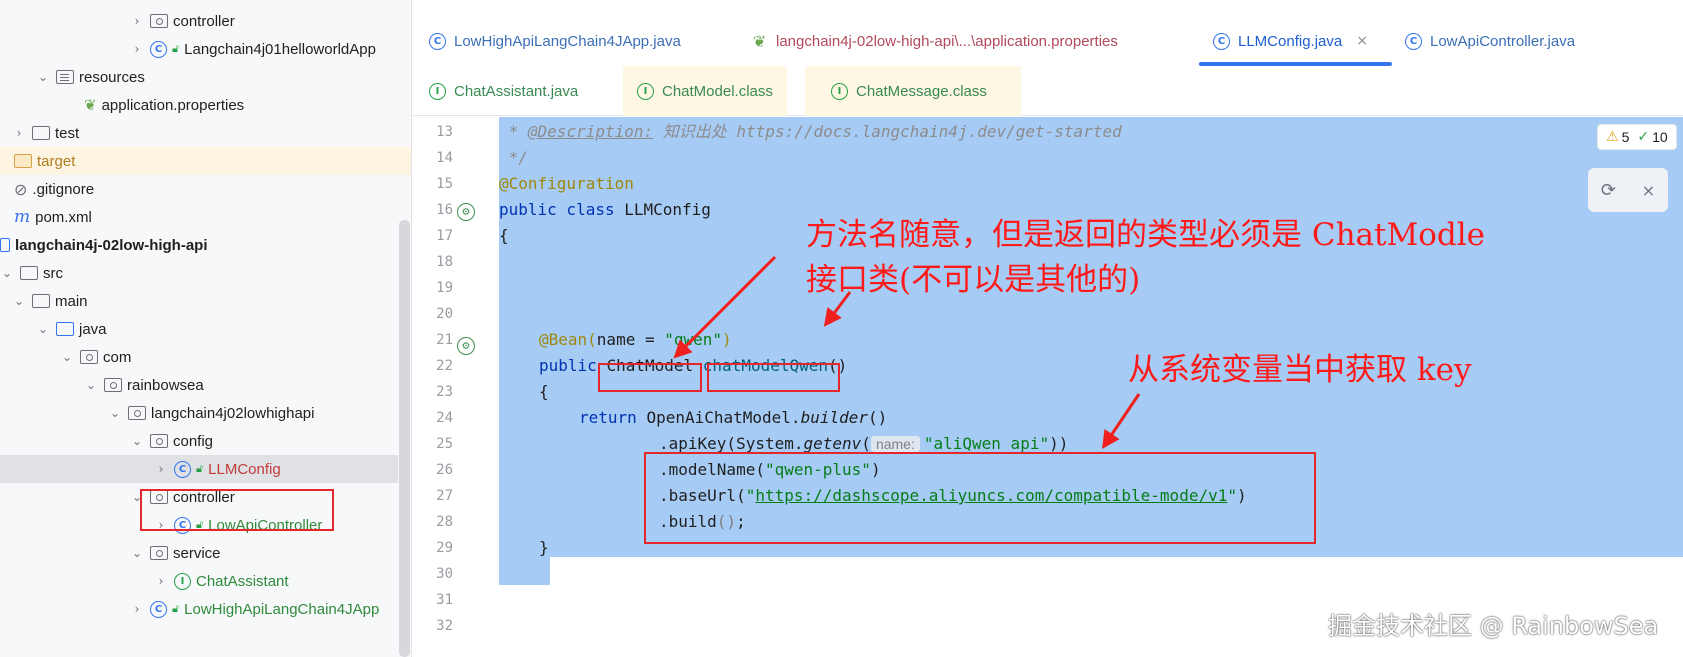 Image resolution: width=1683 pixels, height=657 pixels. What do you see at coordinates (444, 496) in the screenshot?
I see `line-number: 27` at bounding box center [444, 496].